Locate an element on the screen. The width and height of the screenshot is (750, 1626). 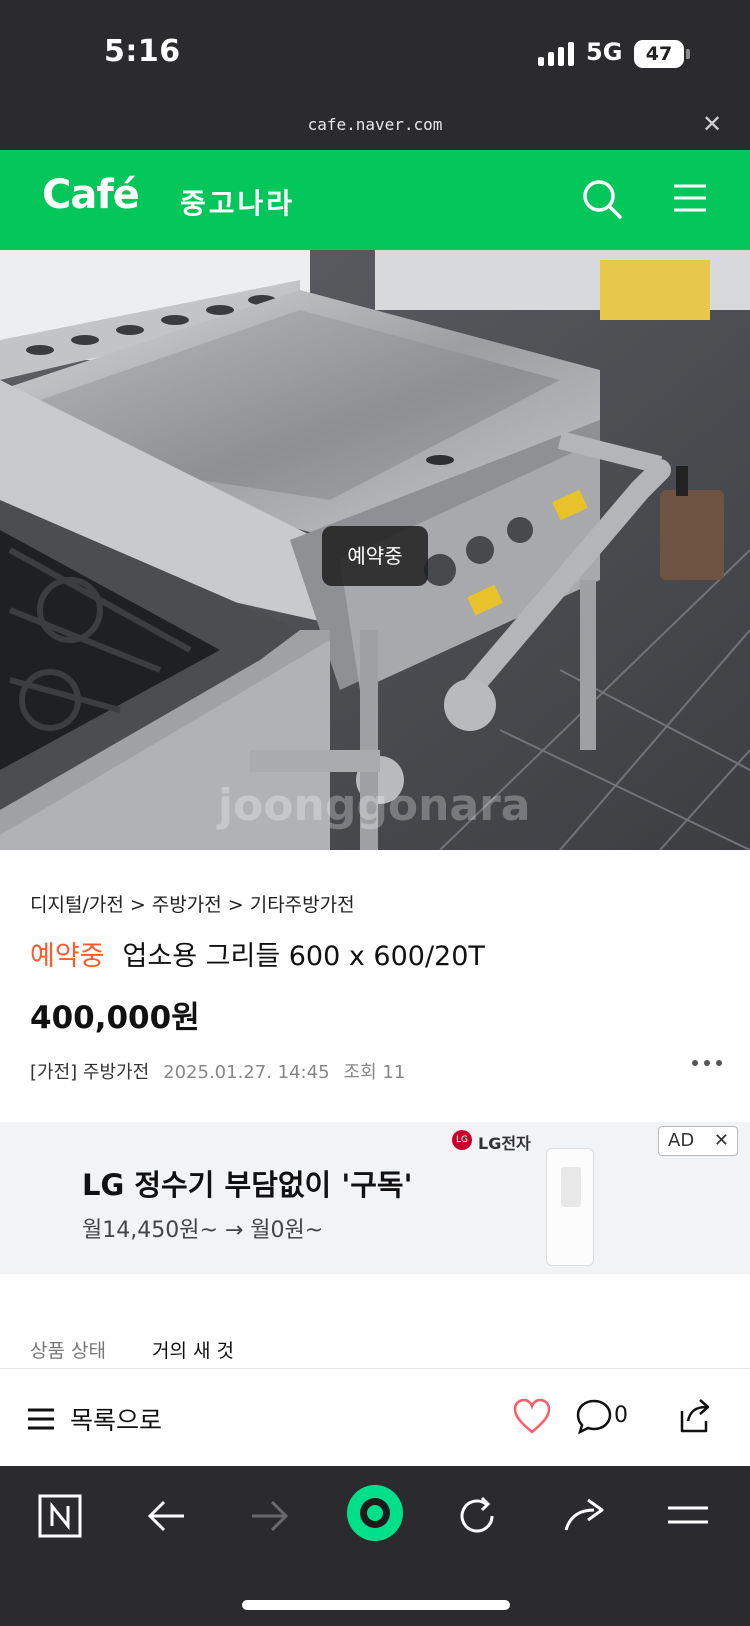
green-dot-icon is located at coordinates (375, 1513).